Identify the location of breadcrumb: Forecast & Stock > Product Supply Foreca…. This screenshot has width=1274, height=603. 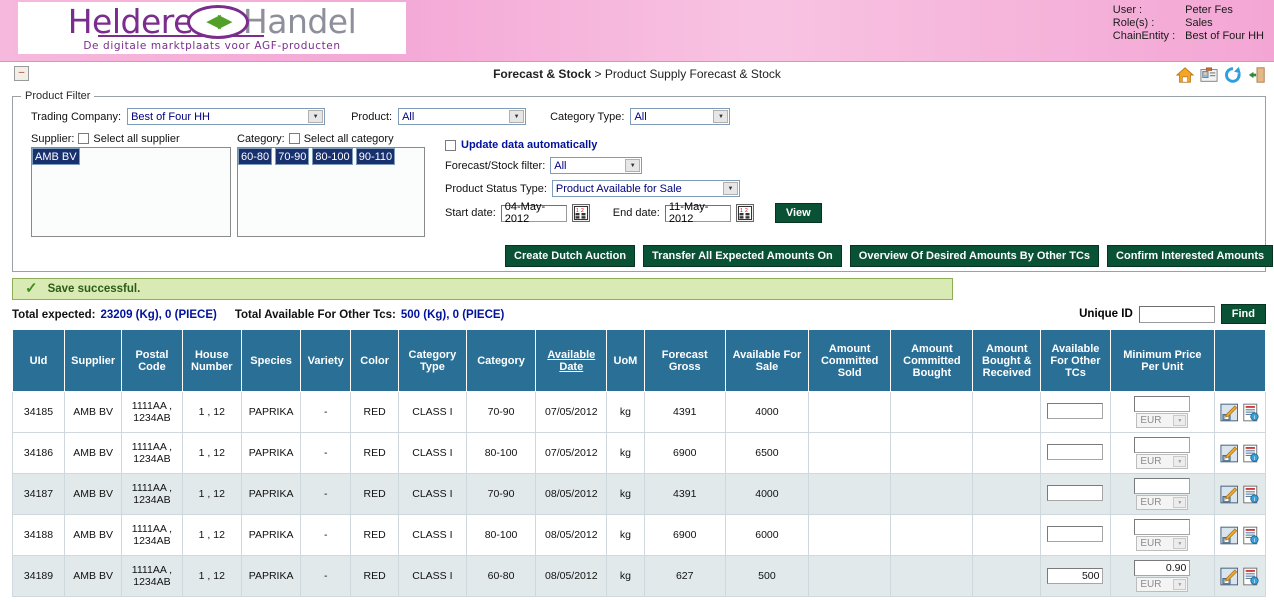
(637, 74).